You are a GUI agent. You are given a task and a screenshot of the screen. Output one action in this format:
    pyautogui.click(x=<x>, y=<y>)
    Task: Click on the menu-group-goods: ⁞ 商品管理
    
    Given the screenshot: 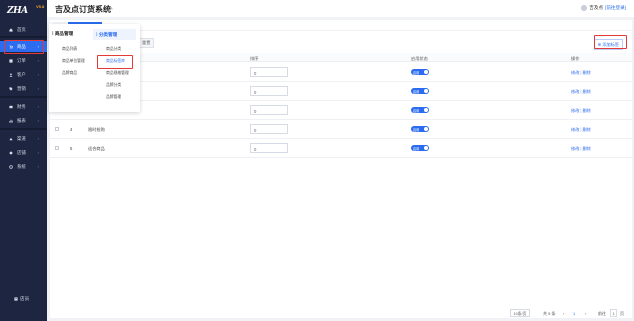 What is the action you would take?
    pyautogui.click(x=63, y=33)
    